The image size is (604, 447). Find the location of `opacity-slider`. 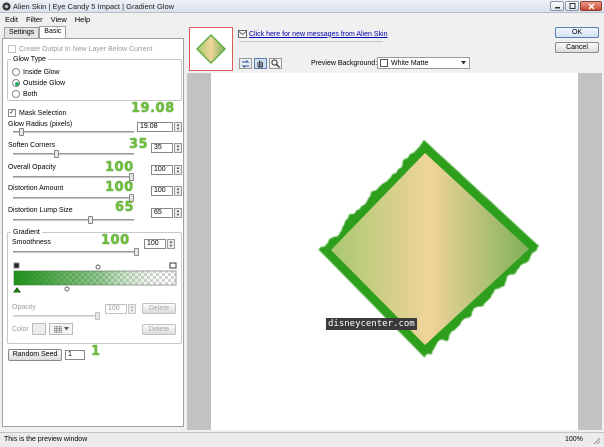

opacity-slider is located at coordinates (55, 316).